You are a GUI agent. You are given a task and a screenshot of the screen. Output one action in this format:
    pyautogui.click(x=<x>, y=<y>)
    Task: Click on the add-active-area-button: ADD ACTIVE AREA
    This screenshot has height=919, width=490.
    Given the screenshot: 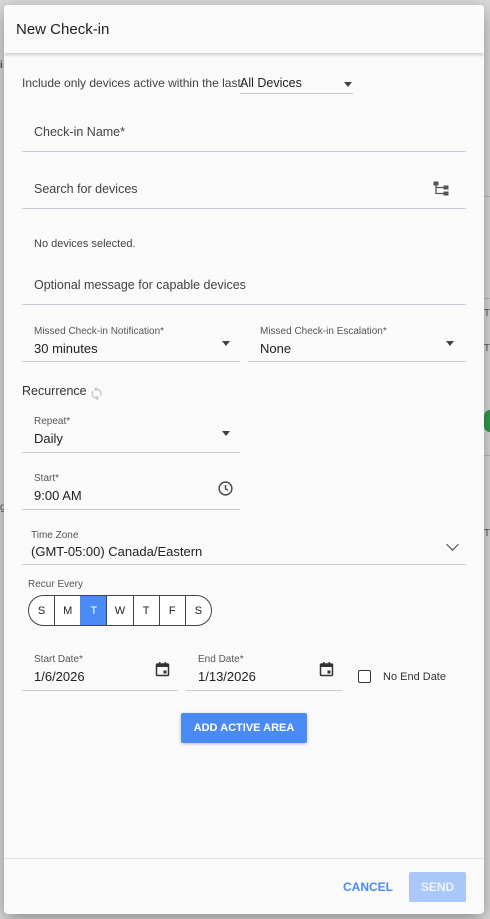 What is the action you would take?
    pyautogui.click(x=244, y=728)
    